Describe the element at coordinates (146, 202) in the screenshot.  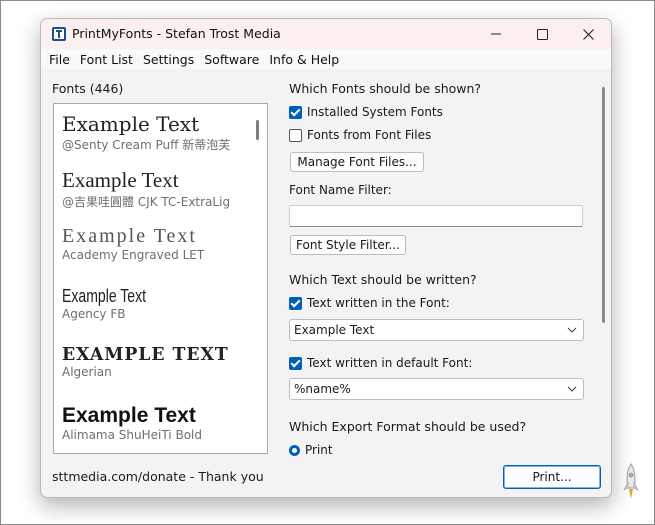
I see `font-name: @吉果哇圓體 CJK TC-ExtraLig` at that location.